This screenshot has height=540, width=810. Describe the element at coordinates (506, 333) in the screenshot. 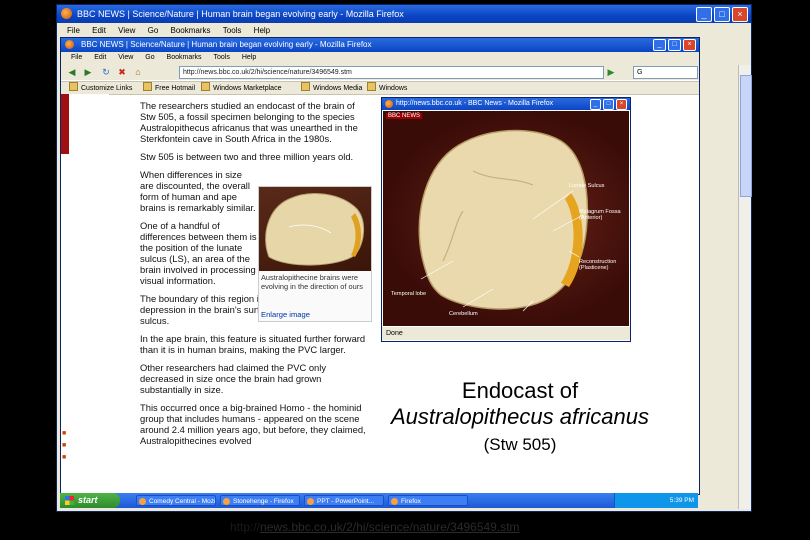

I see `popup-status-bar: Done` at that location.